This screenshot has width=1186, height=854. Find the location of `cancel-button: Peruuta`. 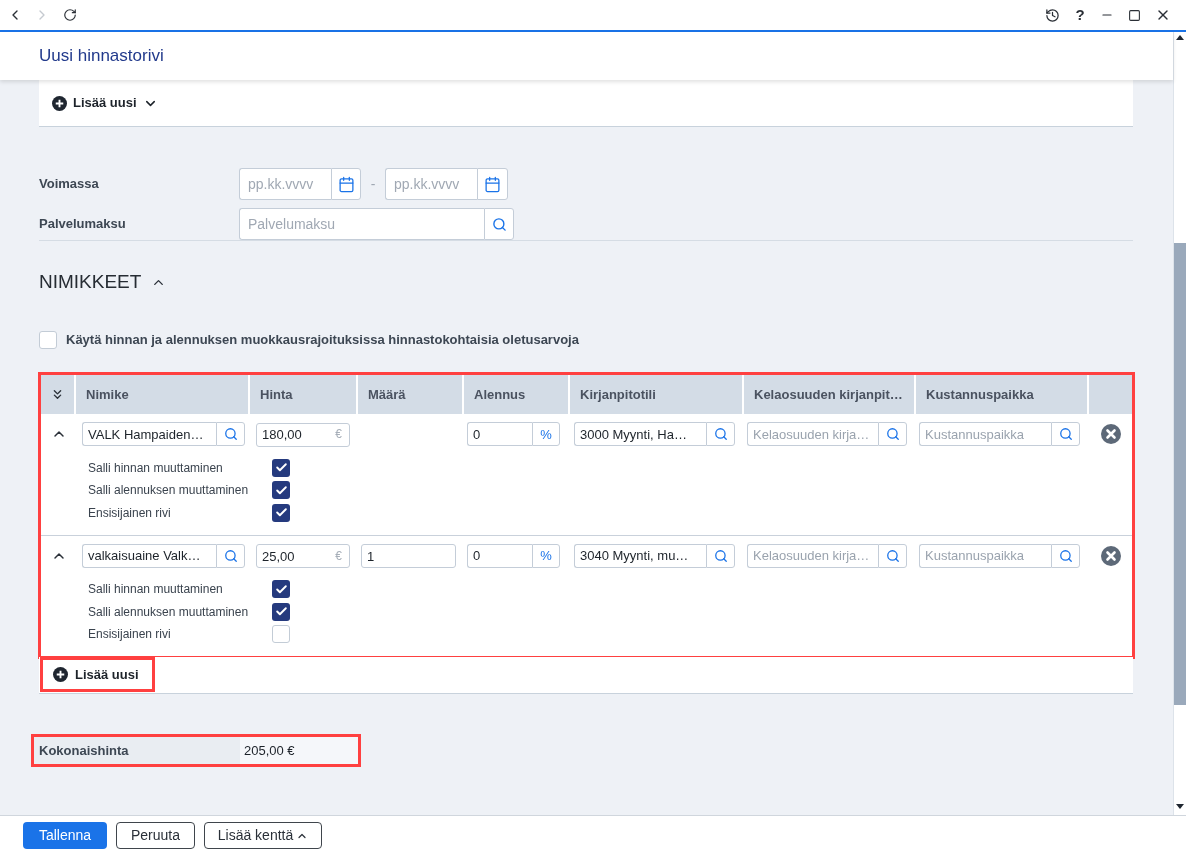

cancel-button: Peruuta is located at coordinates (155, 835).